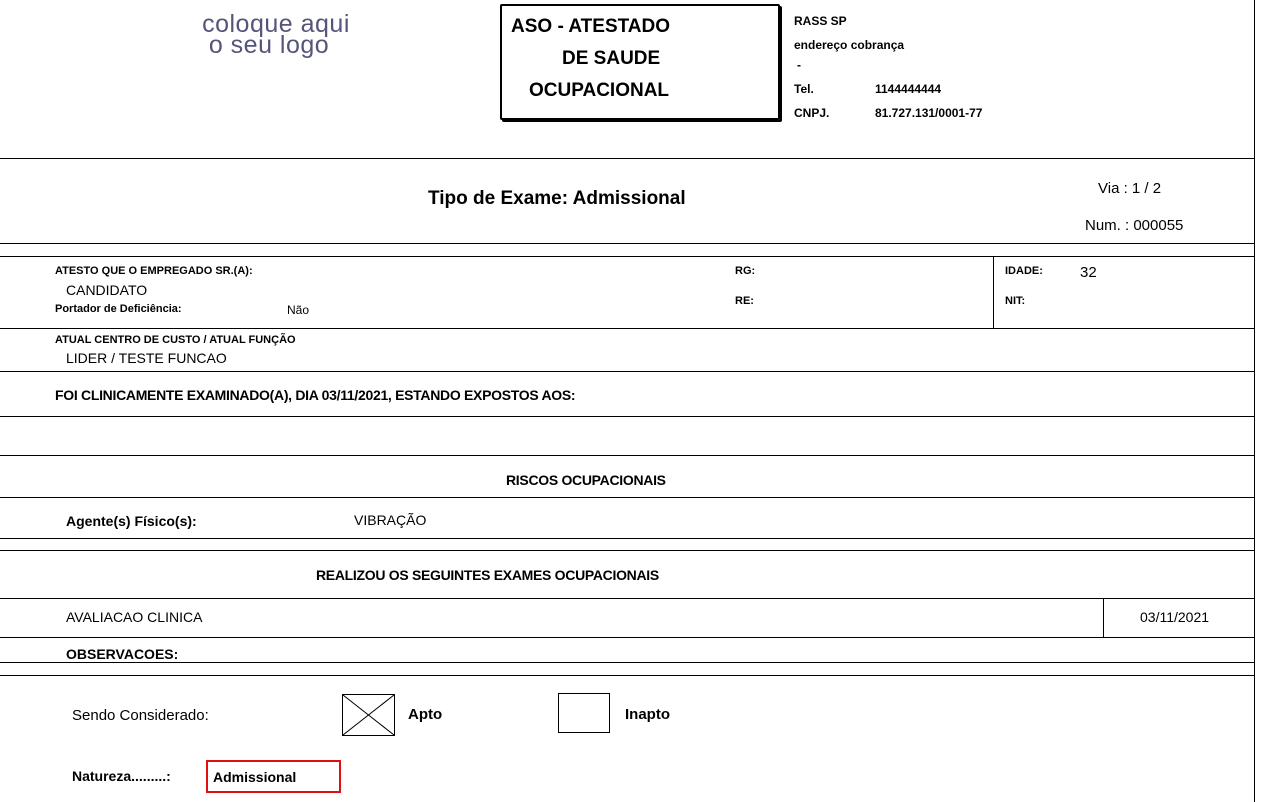  I want to click on company-address: endereço cobrança, so click(849, 45).